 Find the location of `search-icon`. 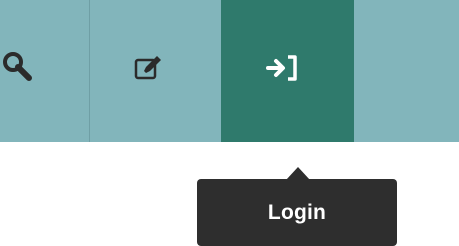

search-icon is located at coordinates (19, 70).